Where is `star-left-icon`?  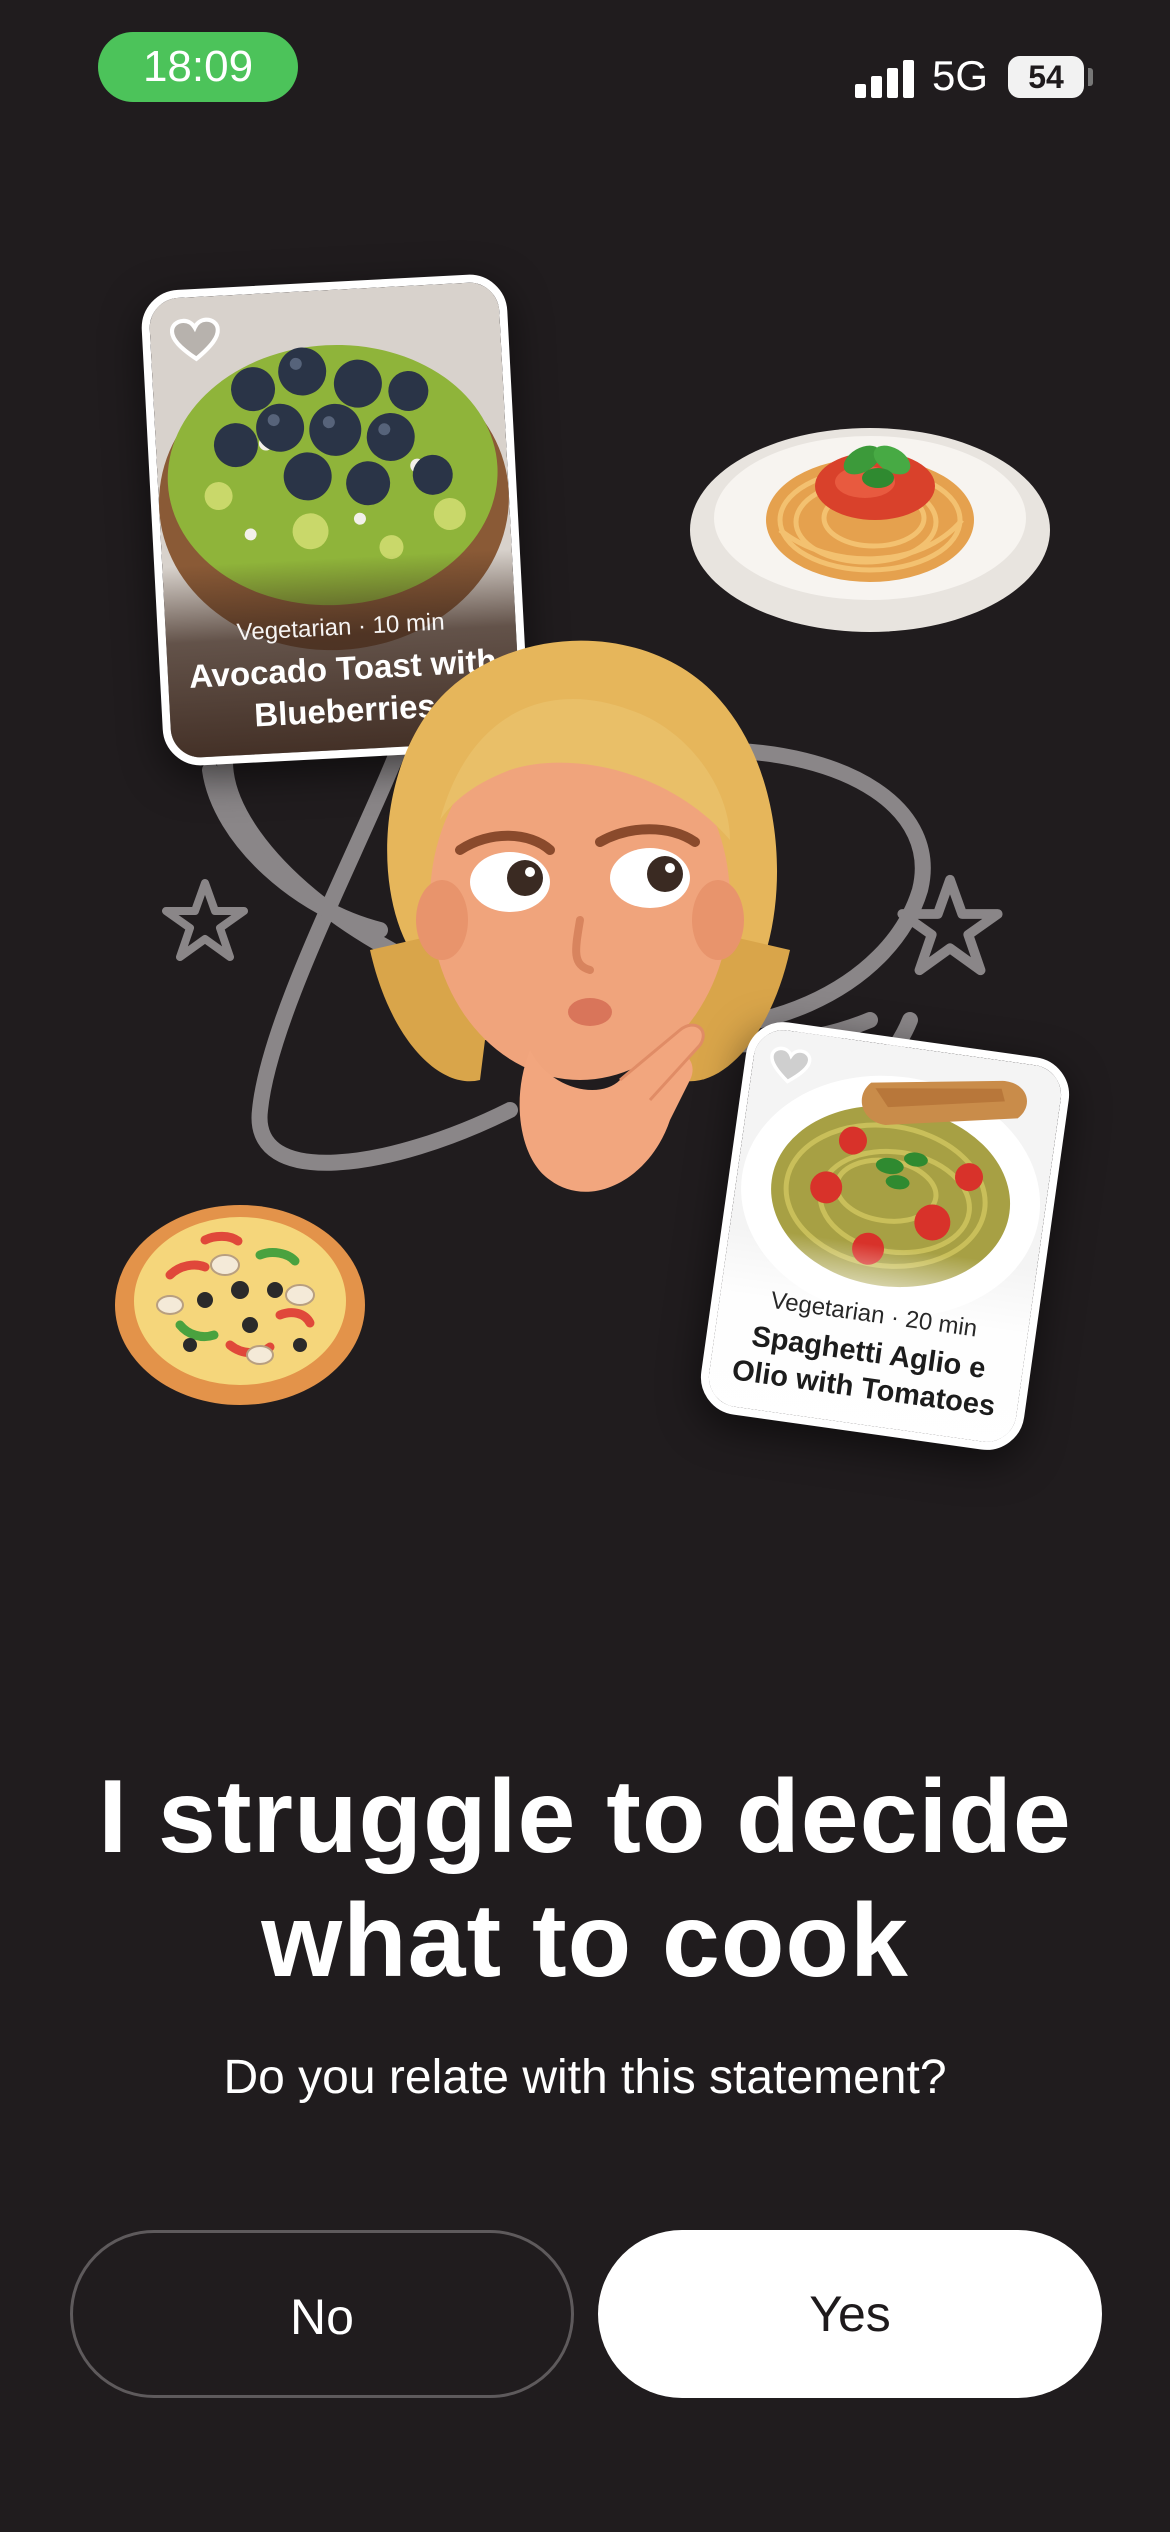
star-left-icon is located at coordinates (205, 920).